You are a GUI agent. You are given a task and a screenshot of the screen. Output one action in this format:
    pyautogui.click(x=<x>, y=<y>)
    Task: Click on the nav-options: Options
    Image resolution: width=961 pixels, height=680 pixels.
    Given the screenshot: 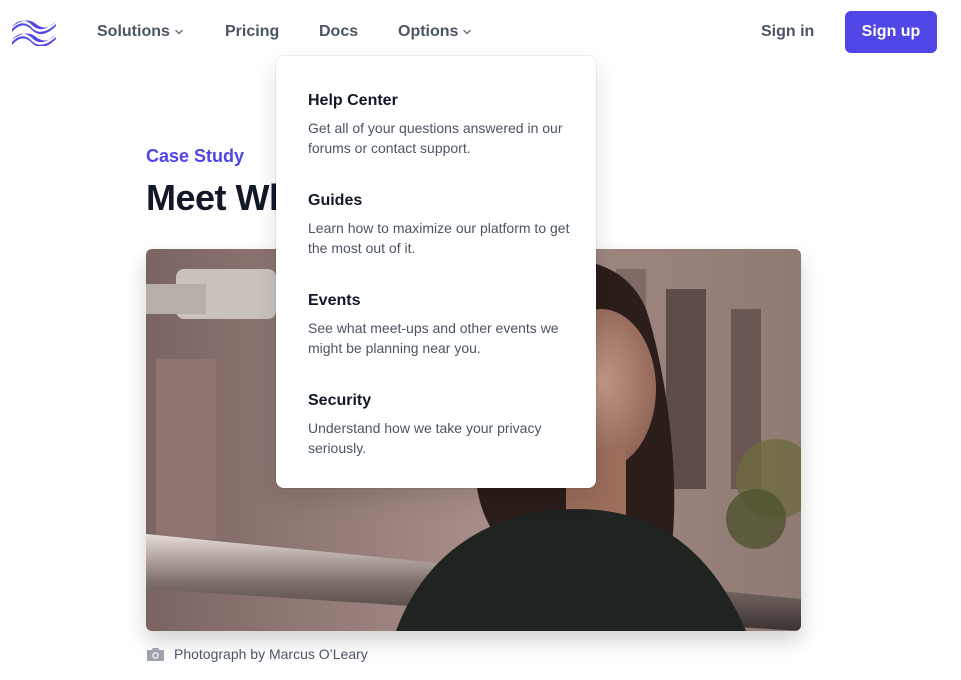 What is the action you would take?
    pyautogui.click(x=435, y=32)
    